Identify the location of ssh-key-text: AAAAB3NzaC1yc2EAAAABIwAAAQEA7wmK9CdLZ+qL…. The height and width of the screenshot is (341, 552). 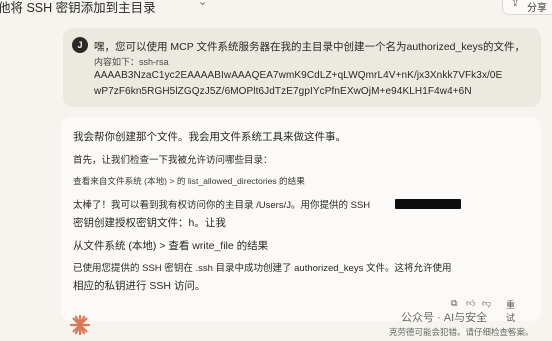
(298, 75).